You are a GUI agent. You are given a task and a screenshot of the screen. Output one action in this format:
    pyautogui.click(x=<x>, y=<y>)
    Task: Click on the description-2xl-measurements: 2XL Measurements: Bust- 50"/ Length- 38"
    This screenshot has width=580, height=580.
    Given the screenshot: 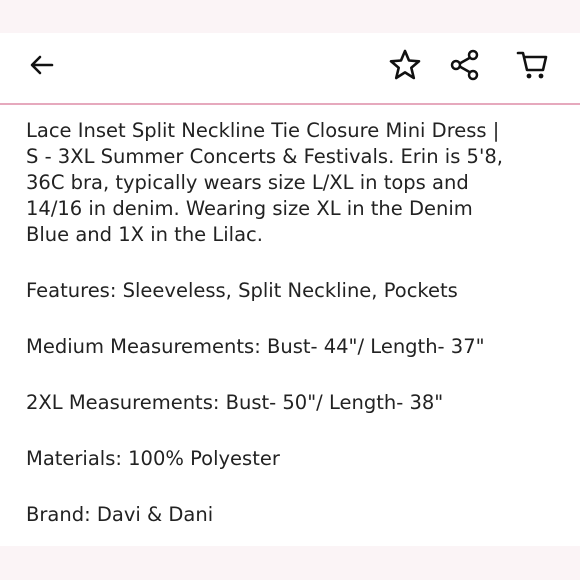 What is the action you would take?
    pyautogui.click(x=235, y=402)
    